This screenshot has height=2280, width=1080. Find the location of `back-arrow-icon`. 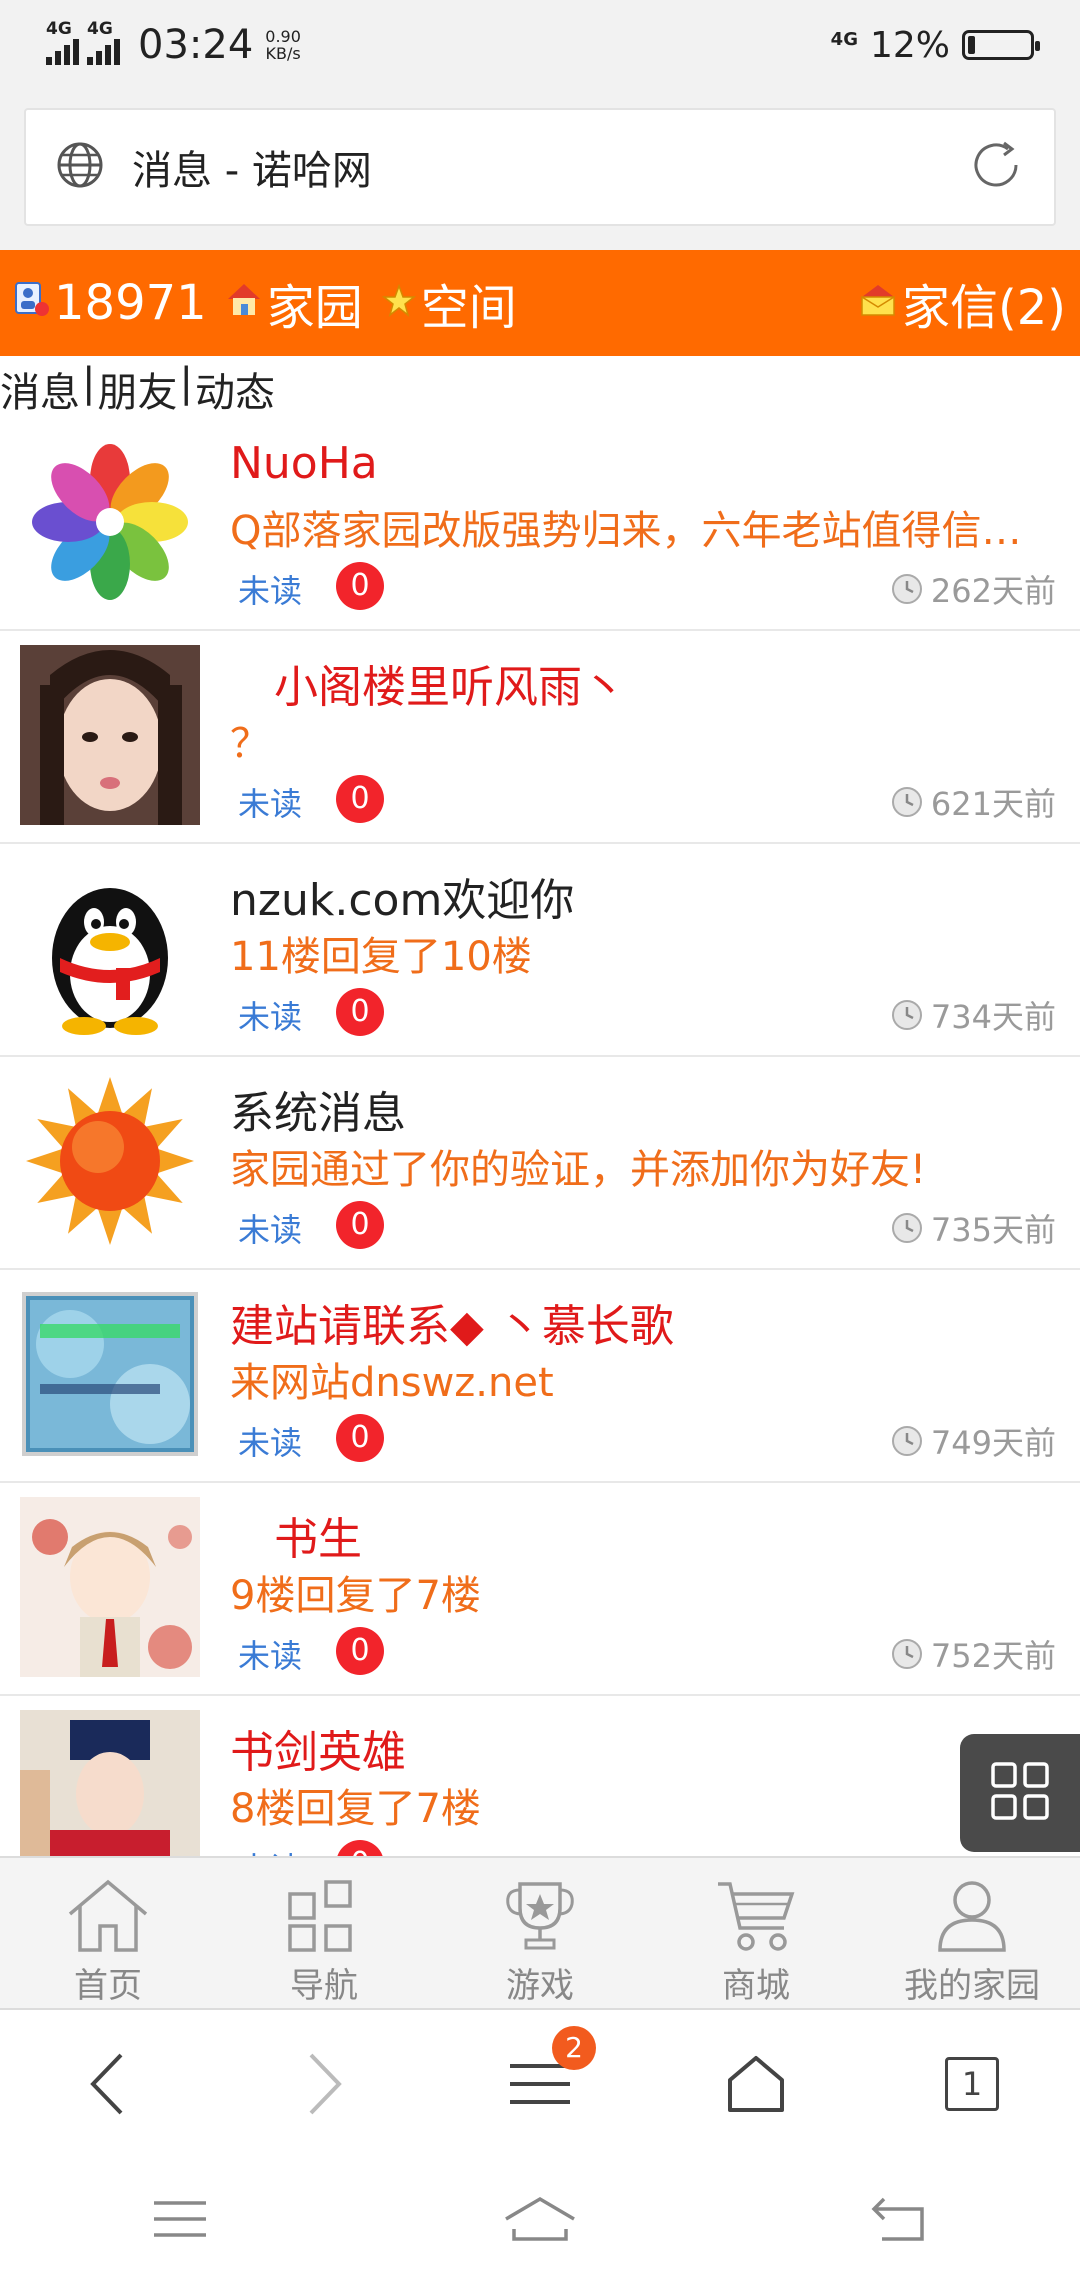

back-arrow-icon is located at coordinates (897, 2219).